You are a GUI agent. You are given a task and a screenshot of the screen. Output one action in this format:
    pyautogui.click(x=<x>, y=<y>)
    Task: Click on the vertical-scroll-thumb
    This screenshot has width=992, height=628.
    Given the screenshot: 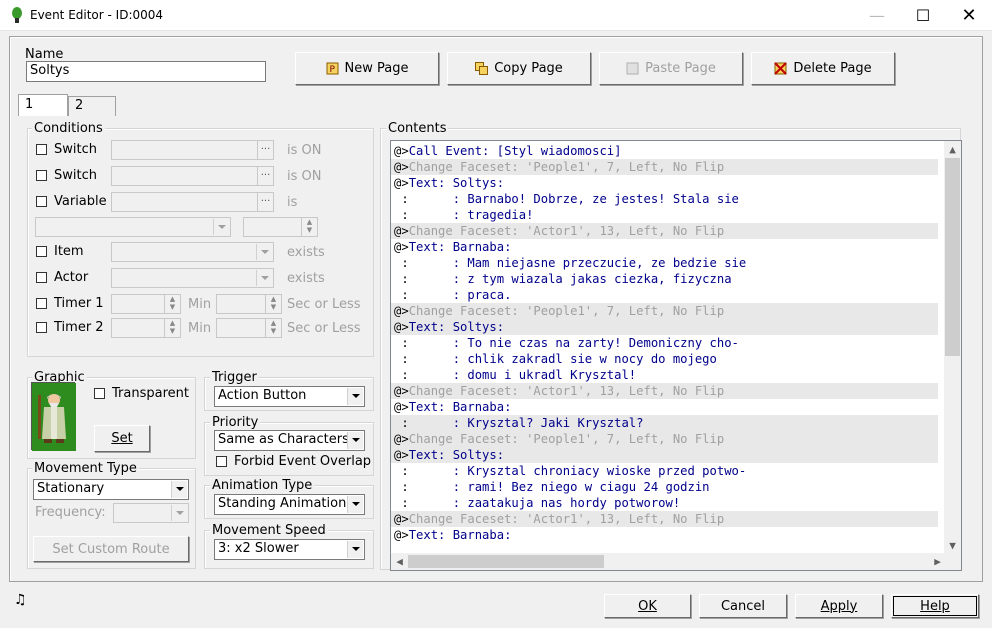 What is the action you would take?
    pyautogui.click(x=952, y=257)
    